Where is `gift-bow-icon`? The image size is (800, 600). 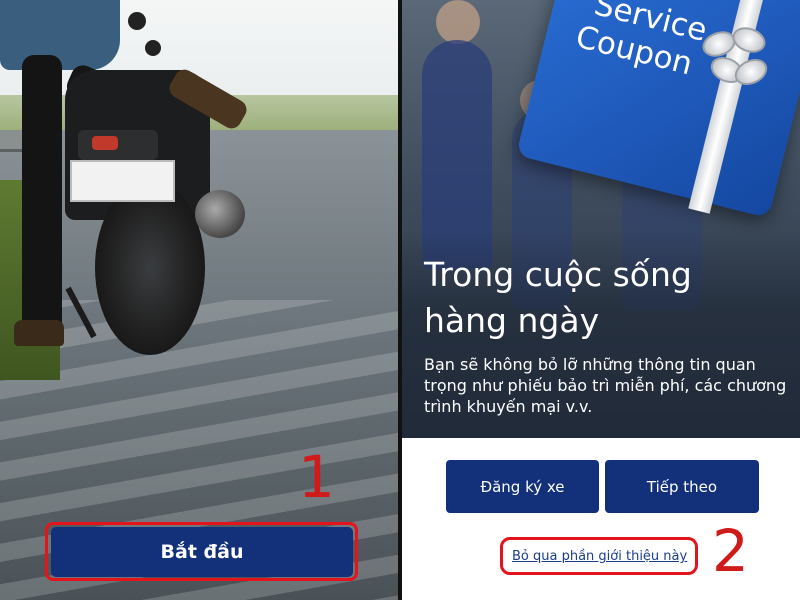 gift-bow-icon is located at coordinates (735, 56).